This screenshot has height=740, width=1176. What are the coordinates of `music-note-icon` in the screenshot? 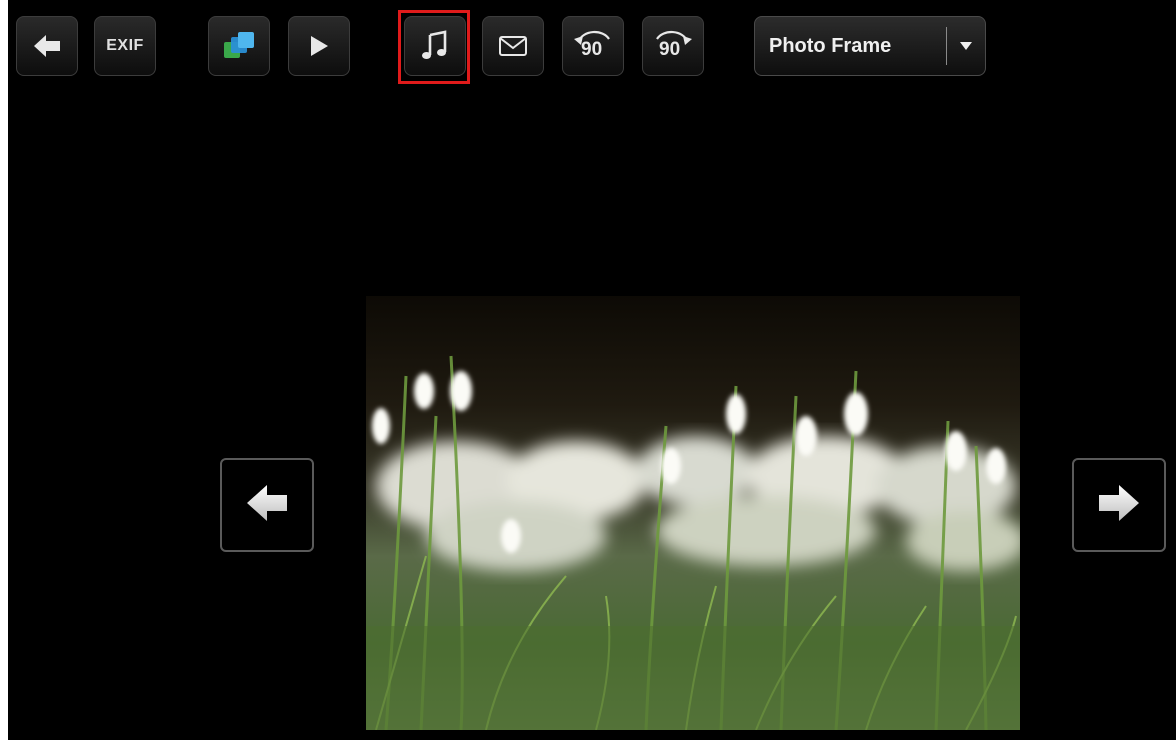 It's located at (435, 46).